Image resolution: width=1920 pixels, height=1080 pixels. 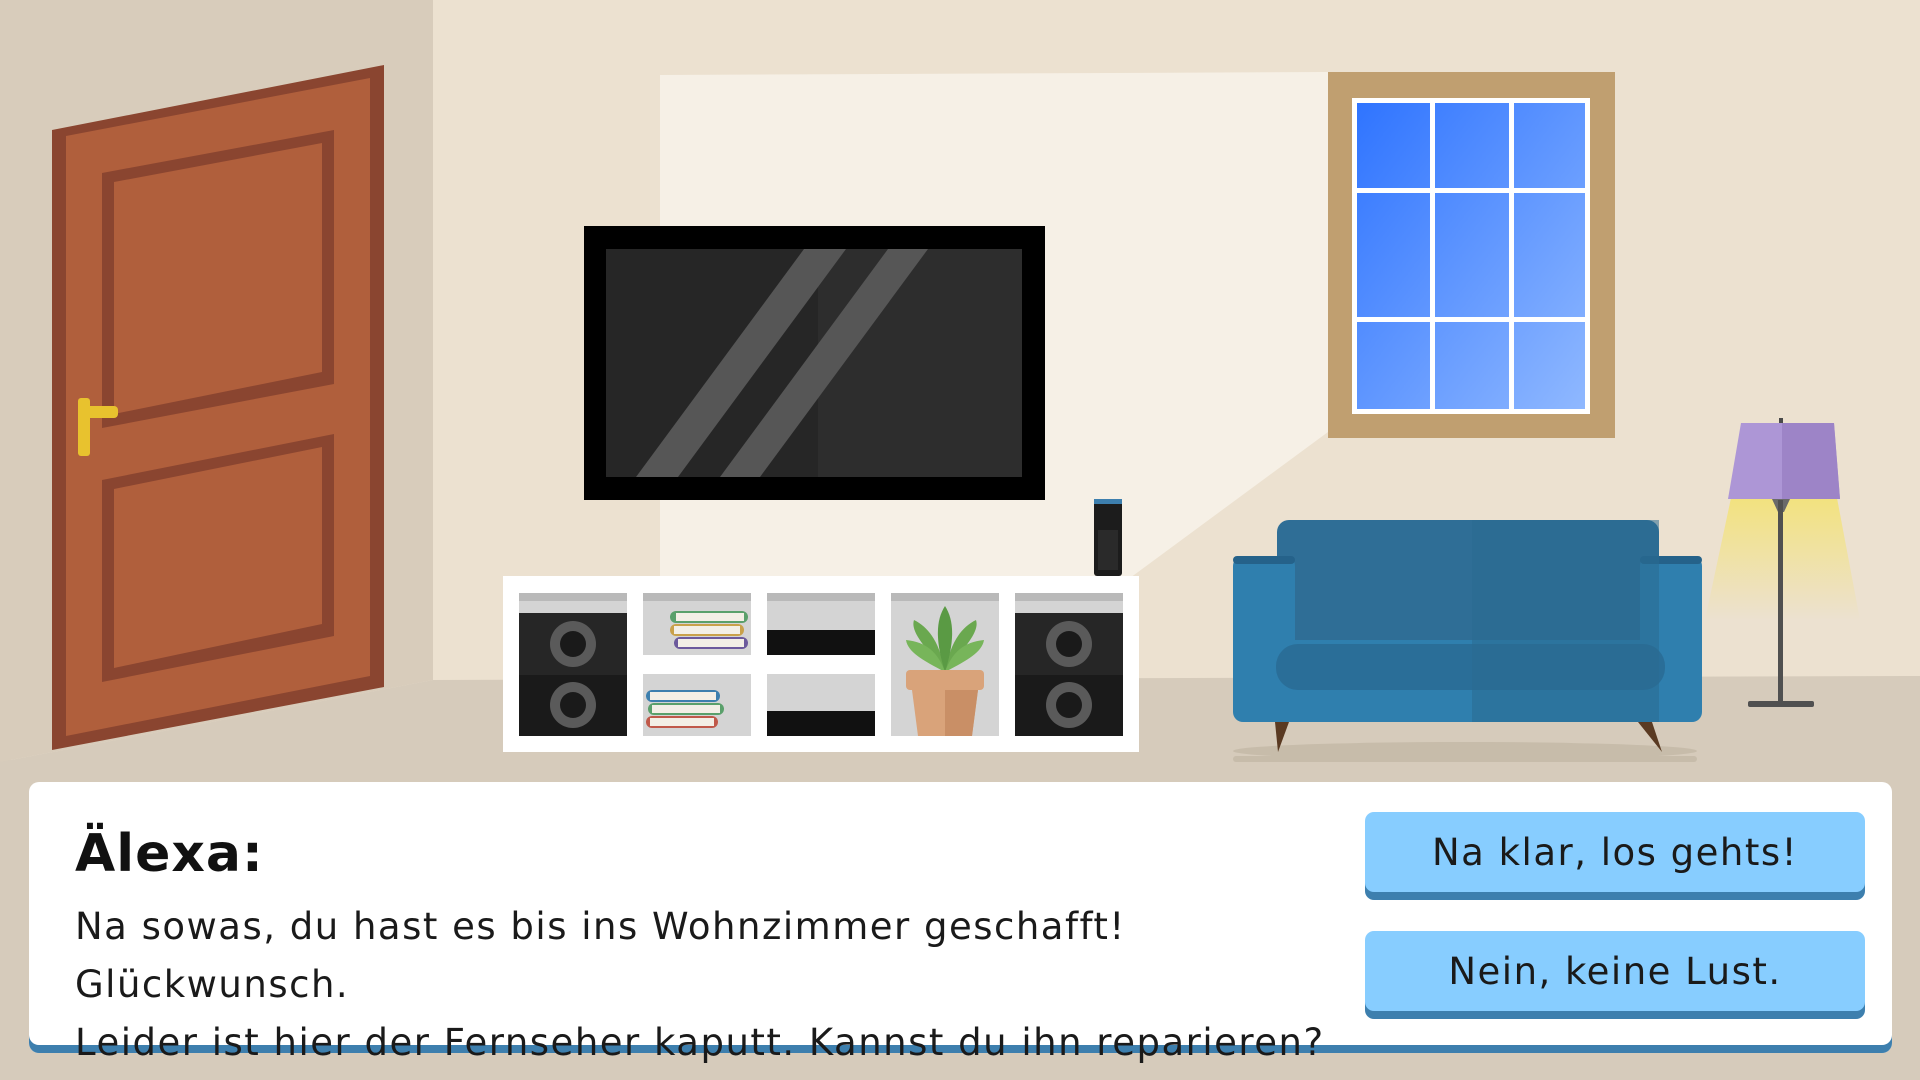 I want to click on smart-speaker-icon, so click(x=1108, y=537).